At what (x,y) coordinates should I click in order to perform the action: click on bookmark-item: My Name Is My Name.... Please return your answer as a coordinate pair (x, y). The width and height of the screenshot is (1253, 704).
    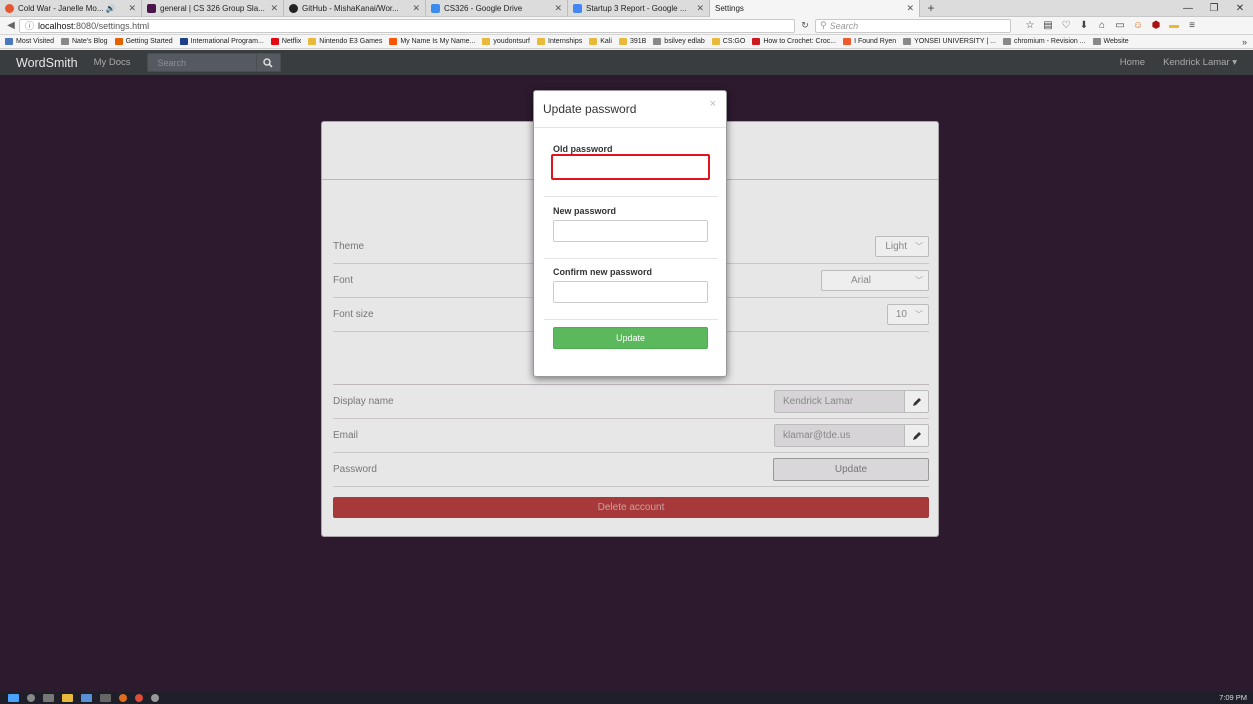
    Looking at the image, I should click on (432, 41).